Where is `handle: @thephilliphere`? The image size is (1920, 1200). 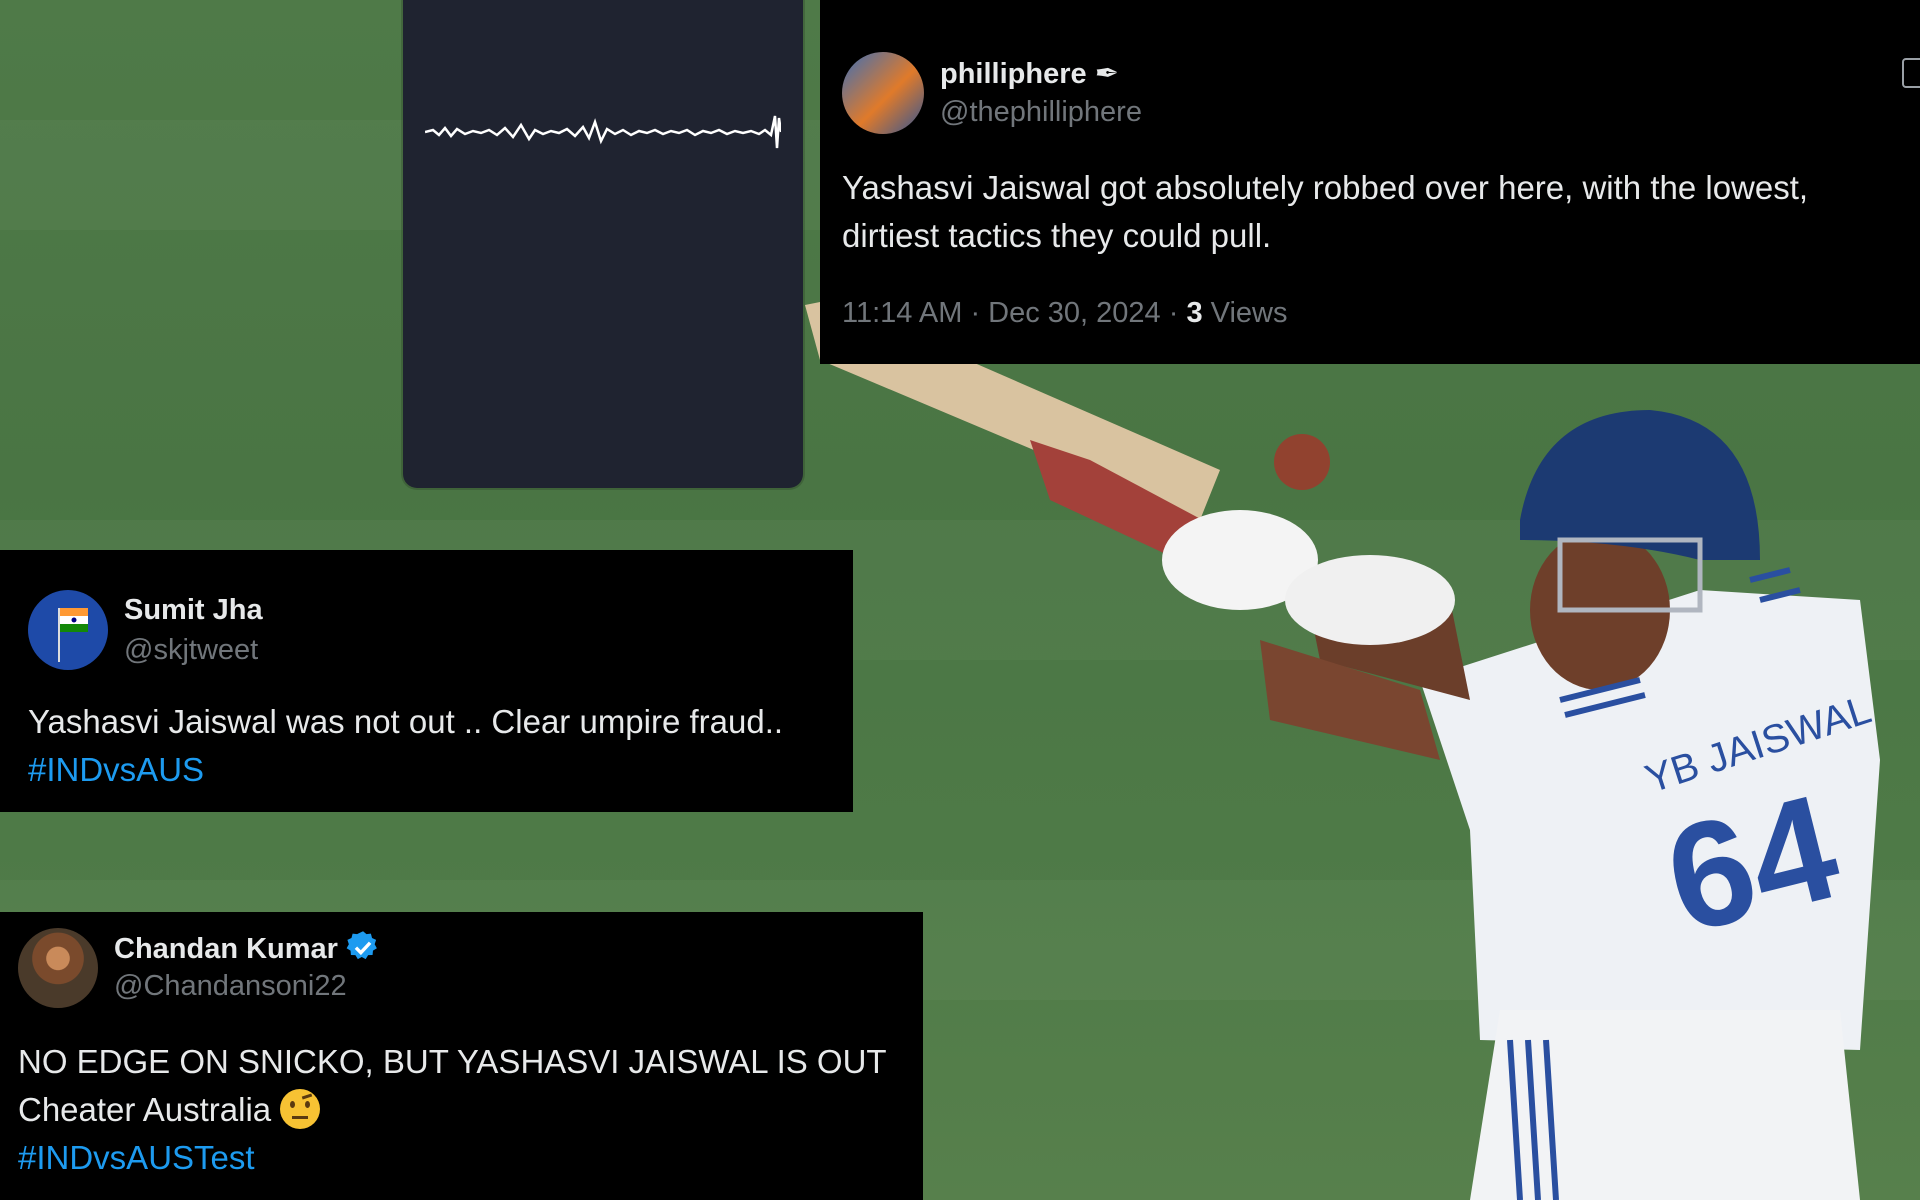 handle: @thephilliphere is located at coordinates (1041, 112).